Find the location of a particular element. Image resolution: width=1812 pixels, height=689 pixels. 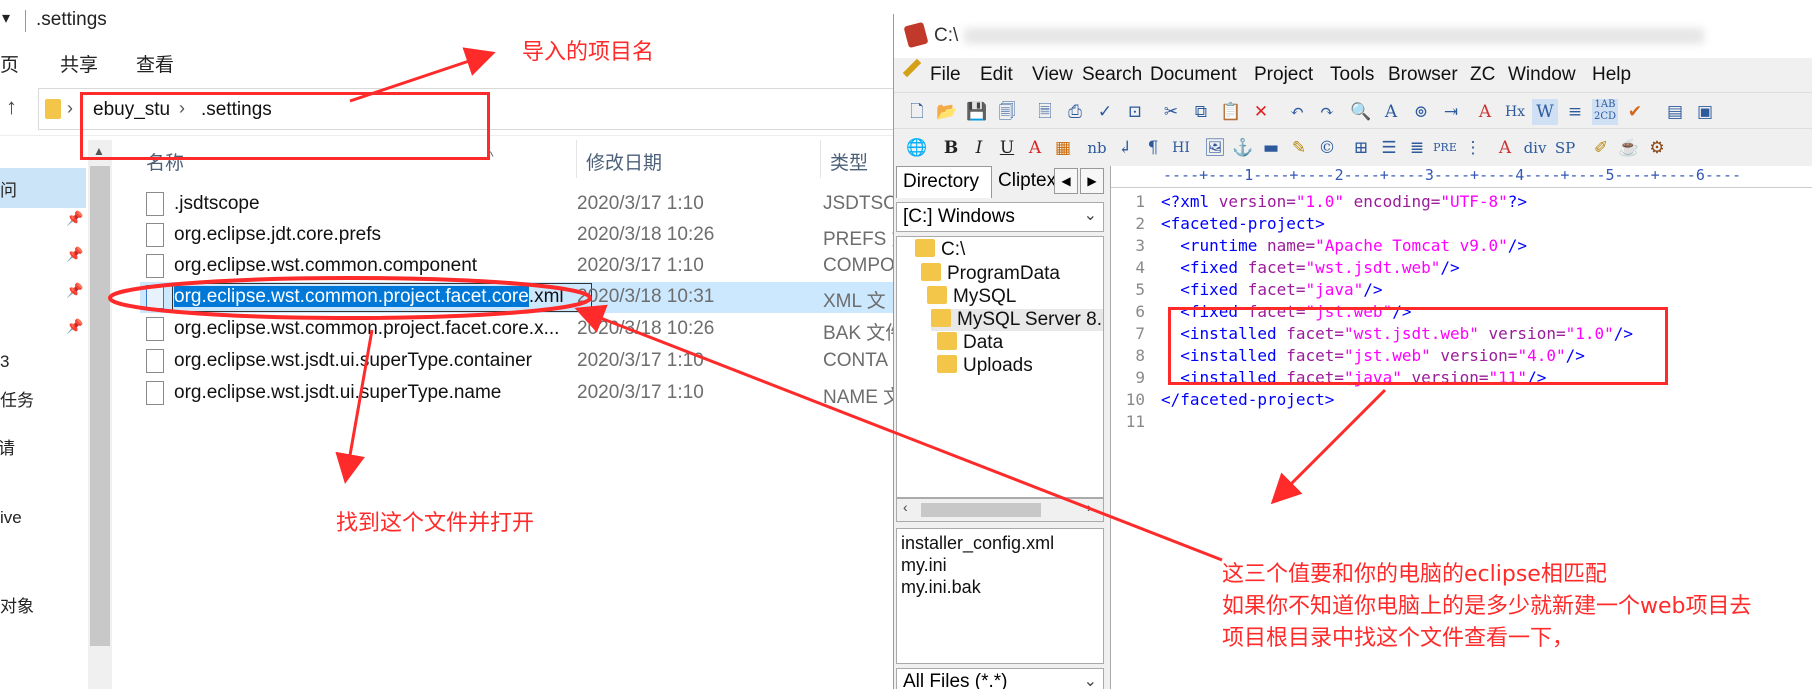

nav-item-tasks: 任务 is located at coordinates (17, 398).